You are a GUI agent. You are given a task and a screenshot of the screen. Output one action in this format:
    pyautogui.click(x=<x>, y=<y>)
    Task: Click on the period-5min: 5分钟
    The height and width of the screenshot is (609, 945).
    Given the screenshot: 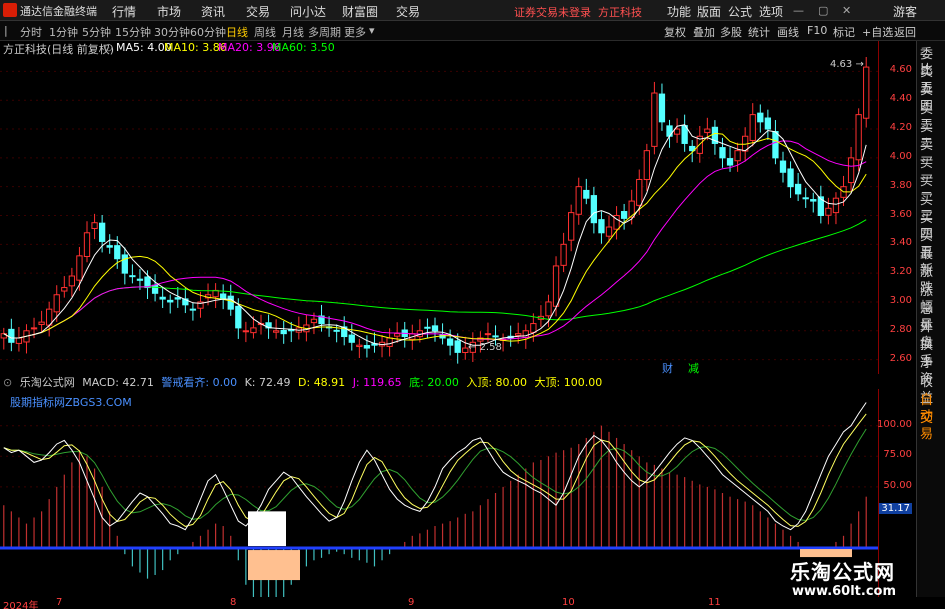 What is the action you would take?
    pyautogui.click(x=96, y=32)
    